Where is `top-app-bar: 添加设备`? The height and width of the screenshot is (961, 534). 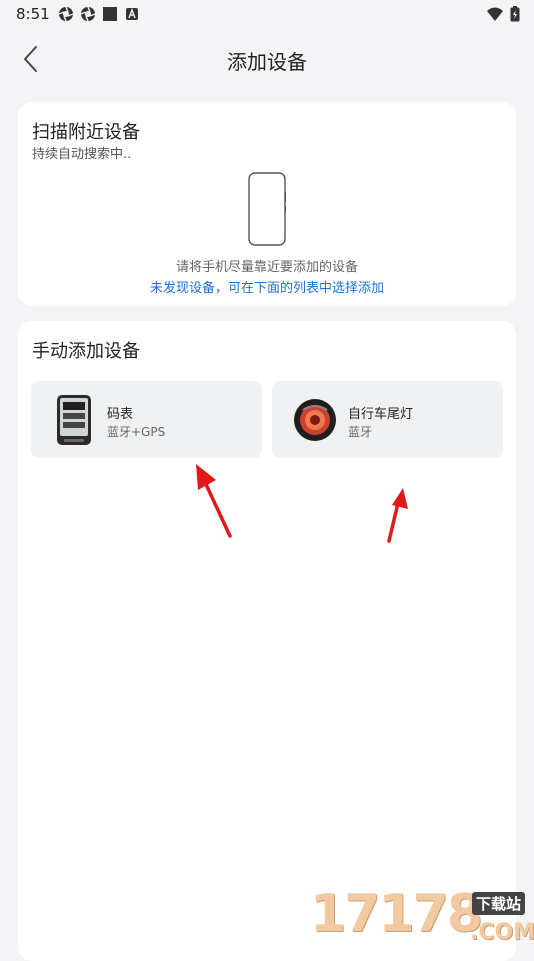 top-app-bar: 添加设备 is located at coordinates (267, 58).